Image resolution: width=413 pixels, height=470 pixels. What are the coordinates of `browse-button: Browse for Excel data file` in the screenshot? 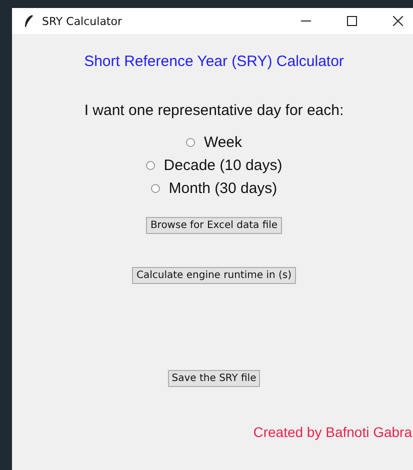 It's located at (214, 225).